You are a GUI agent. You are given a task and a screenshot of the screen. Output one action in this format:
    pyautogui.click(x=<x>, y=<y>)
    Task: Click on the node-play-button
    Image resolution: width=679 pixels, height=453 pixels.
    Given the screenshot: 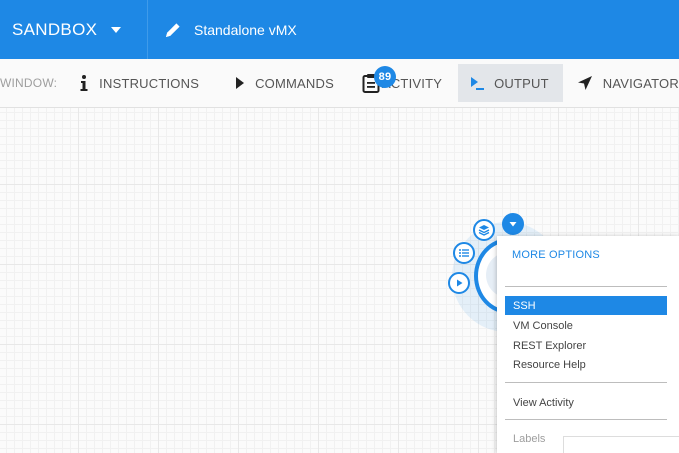 What is the action you would take?
    pyautogui.click(x=459, y=283)
    